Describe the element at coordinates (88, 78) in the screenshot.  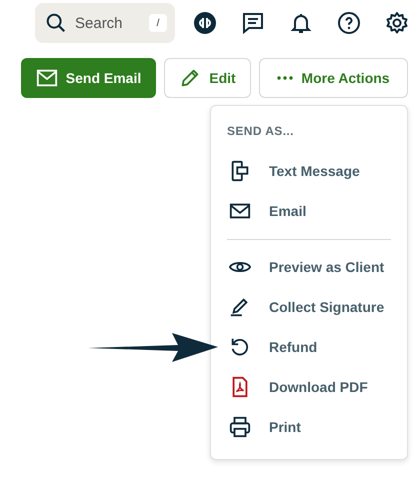
I see `send-email-button: Send Email` at that location.